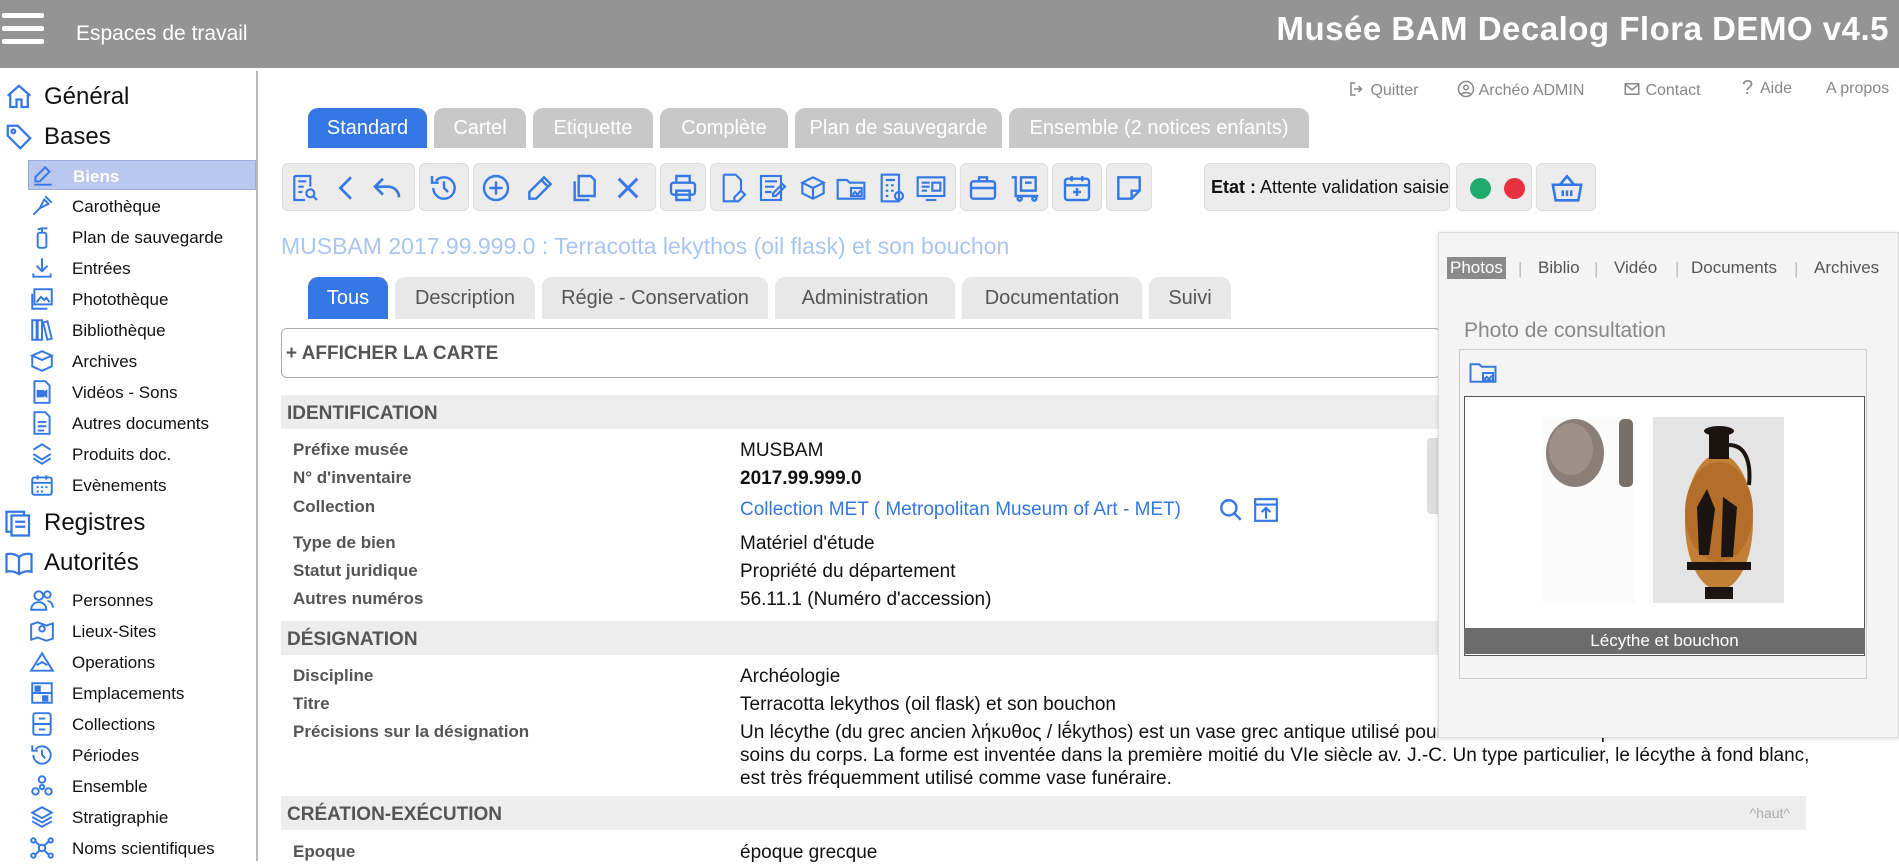 The height and width of the screenshot is (864, 1899). What do you see at coordinates (1566, 188) in the screenshot?
I see `basket-icon` at bounding box center [1566, 188].